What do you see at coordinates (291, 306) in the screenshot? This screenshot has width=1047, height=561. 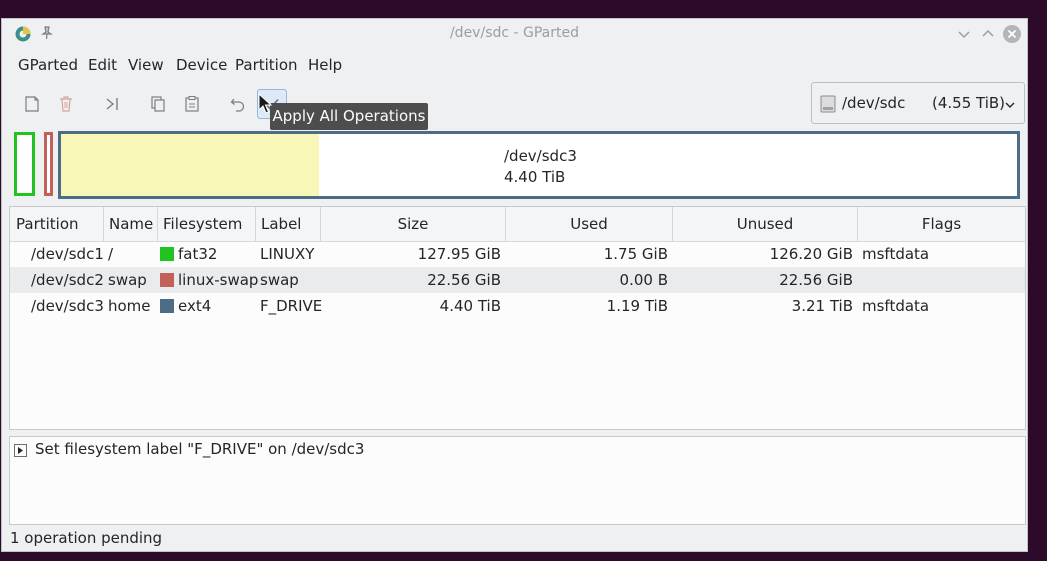 I see `cell-label: F_DRIVE` at bounding box center [291, 306].